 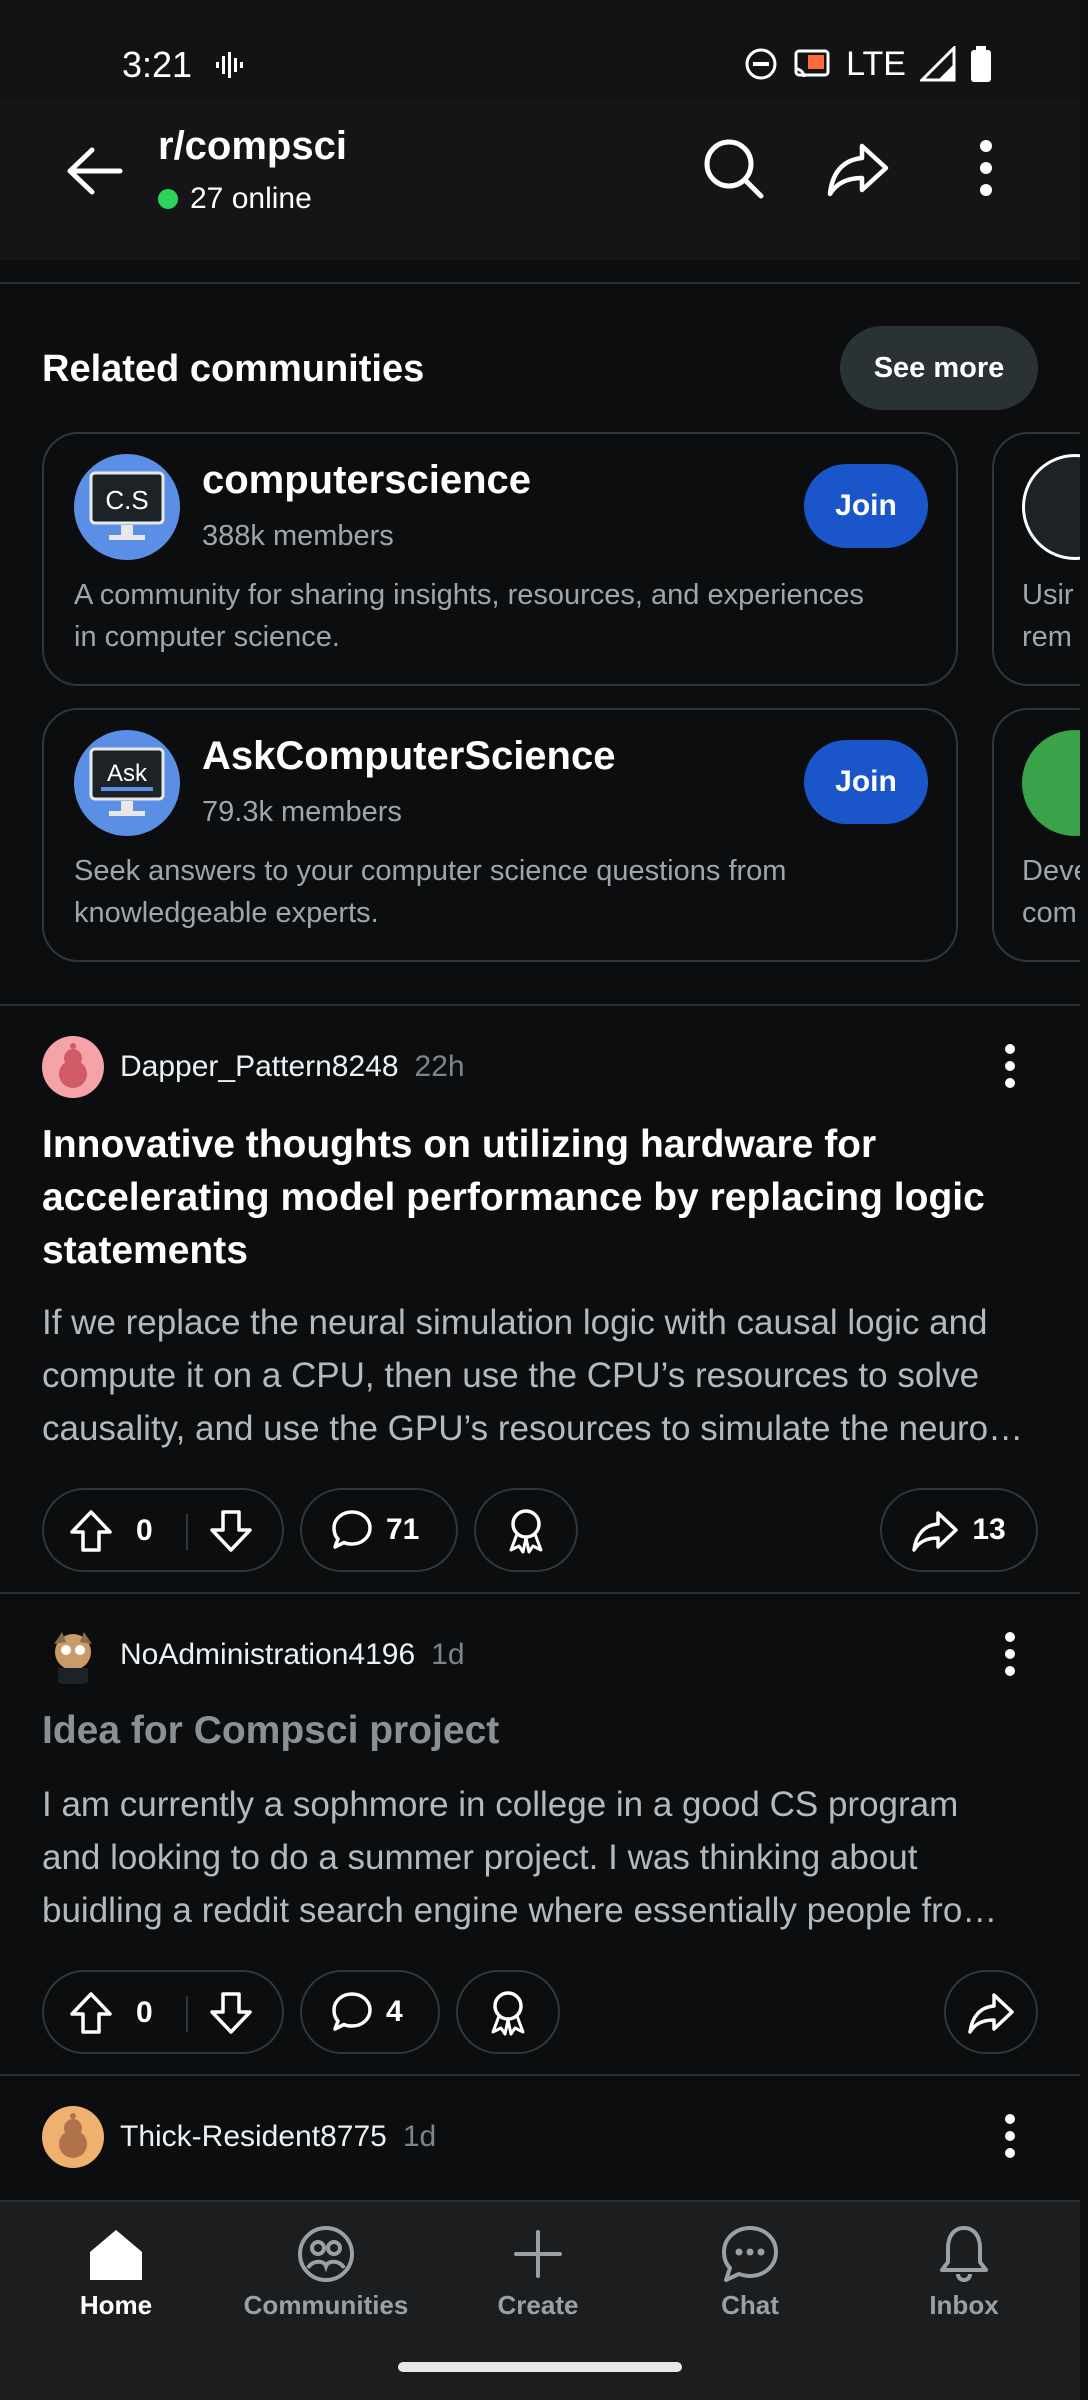 I want to click on share-button: 13, so click(x=959, y=1530).